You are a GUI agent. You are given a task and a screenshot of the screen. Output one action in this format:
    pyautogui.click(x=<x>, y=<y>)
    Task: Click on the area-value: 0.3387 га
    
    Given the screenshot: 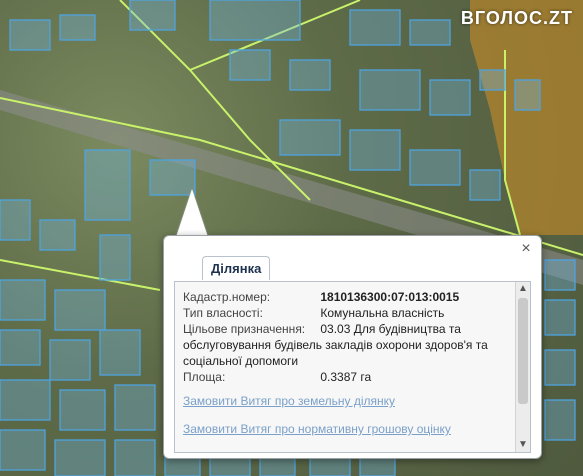 What is the action you would take?
    pyautogui.click(x=346, y=377)
    